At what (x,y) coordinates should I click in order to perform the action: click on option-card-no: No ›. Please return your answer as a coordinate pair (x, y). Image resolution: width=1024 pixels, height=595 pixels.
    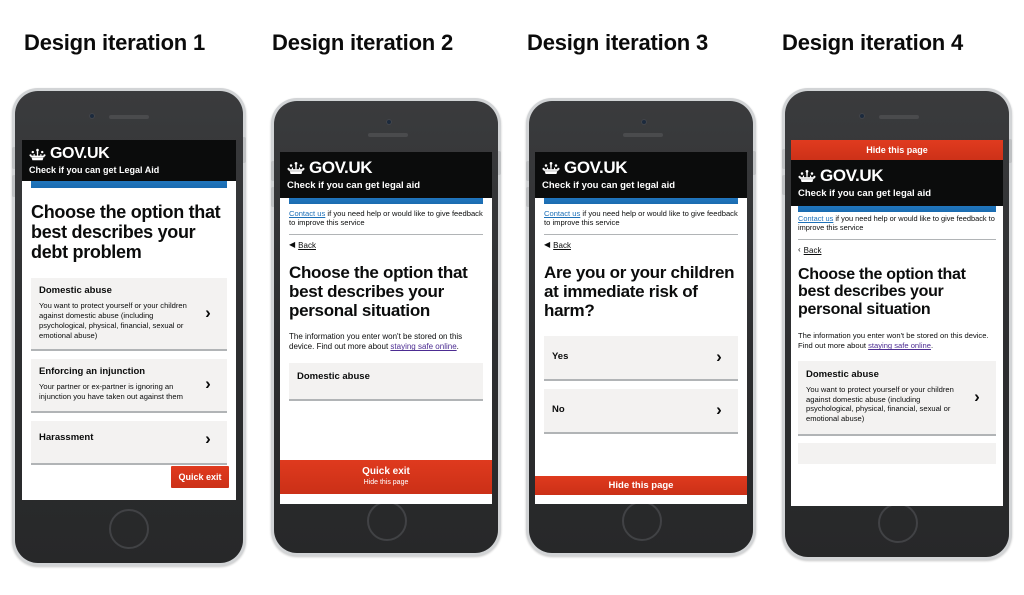
    Looking at the image, I should click on (641, 412).